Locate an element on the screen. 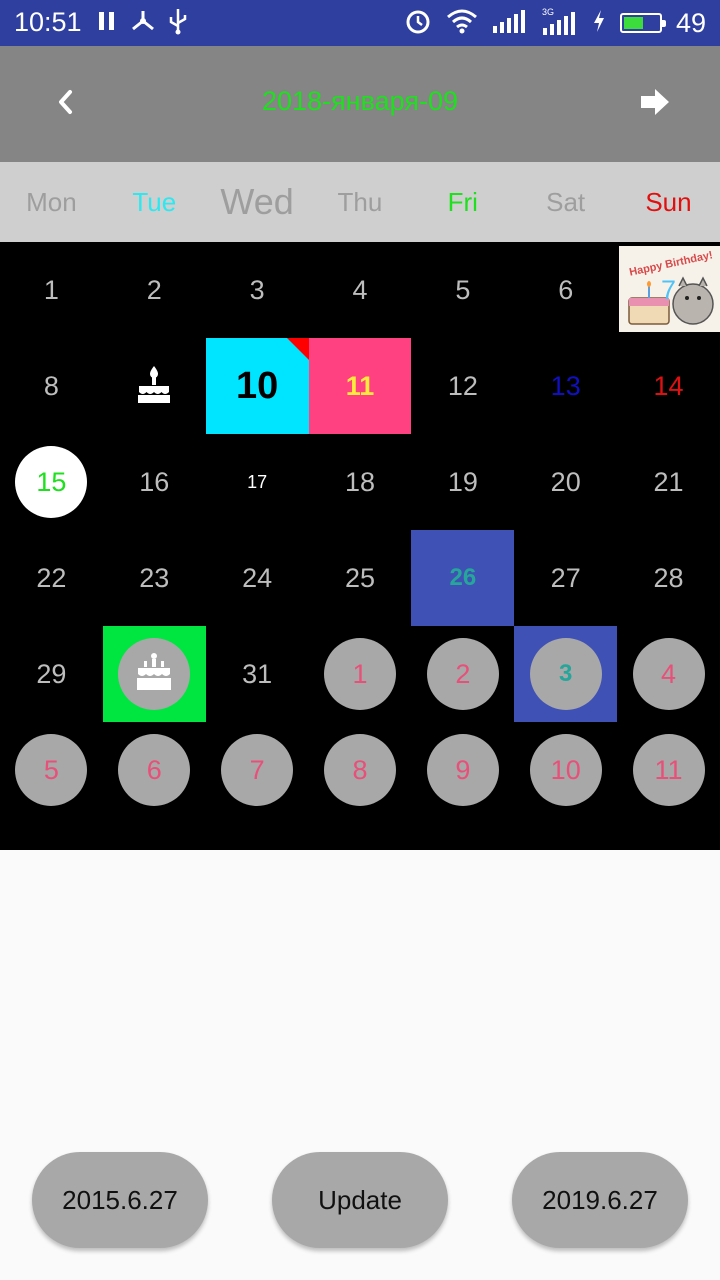 The image size is (720, 1280). day-cell-11-today: 11 is located at coordinates (360, 386).